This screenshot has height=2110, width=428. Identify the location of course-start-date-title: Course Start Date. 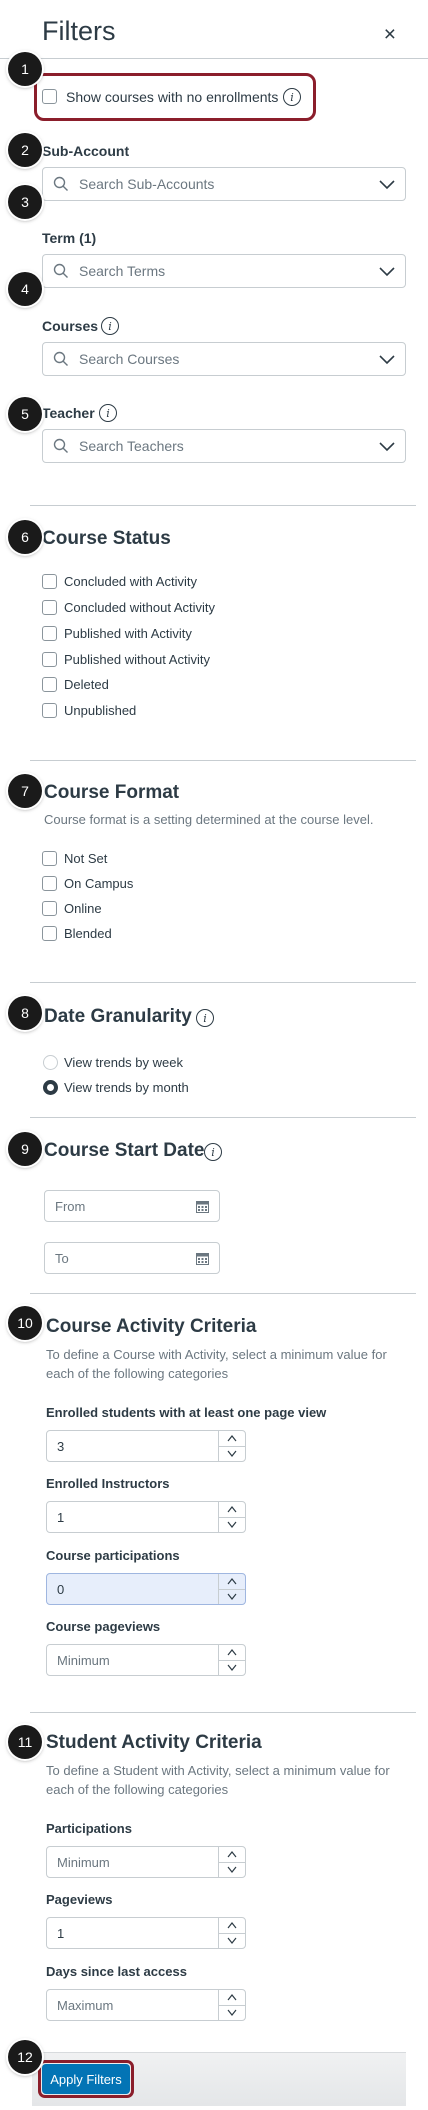
(124, 1150).